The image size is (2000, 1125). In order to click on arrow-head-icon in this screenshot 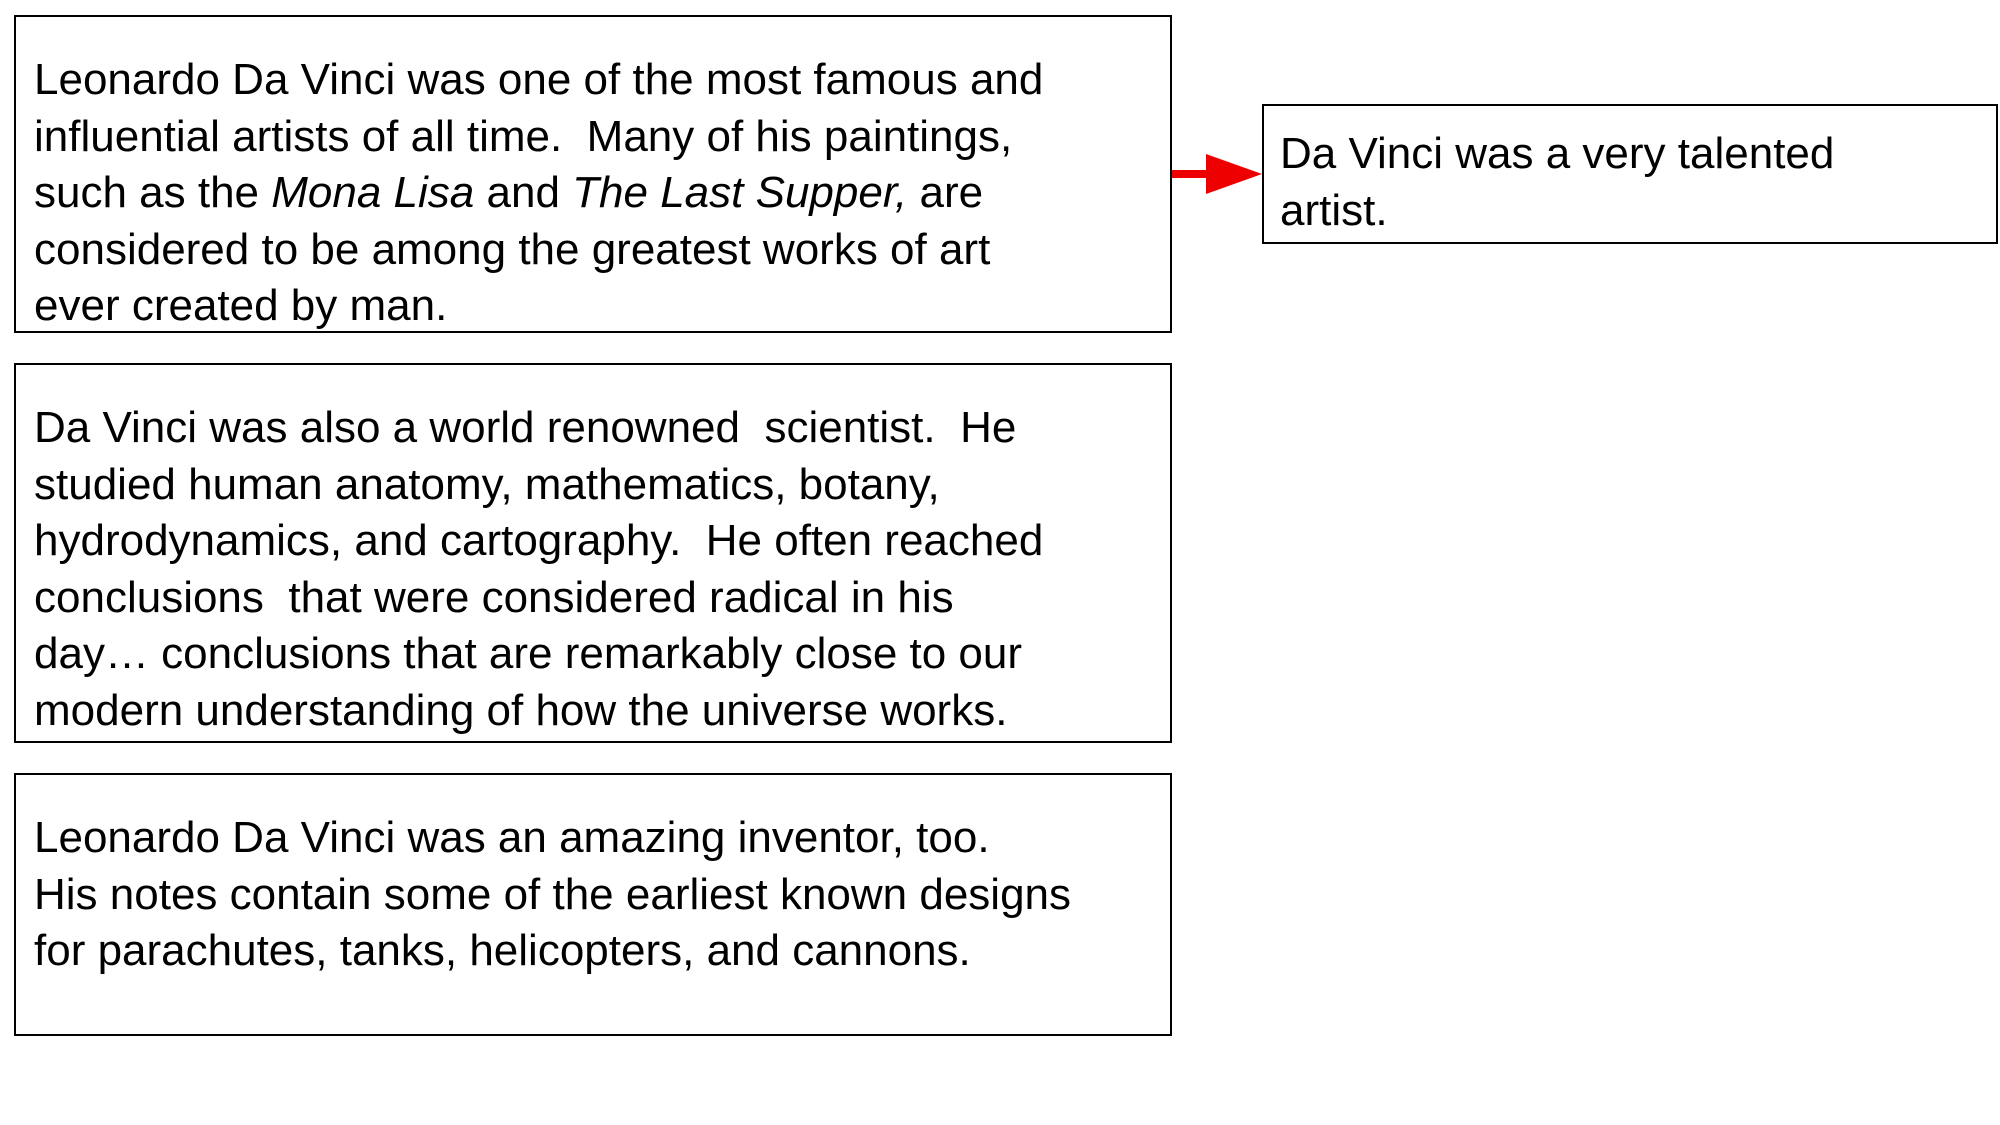, I will do `click(1234, 174)`.